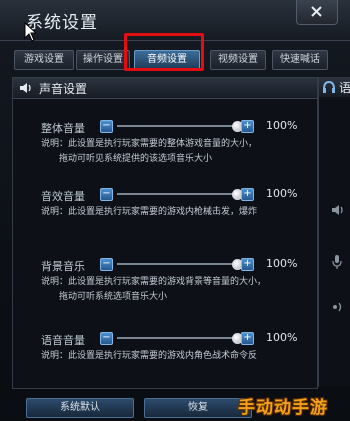  I want to click on setting-label: 语音音量, so click(63, 340).